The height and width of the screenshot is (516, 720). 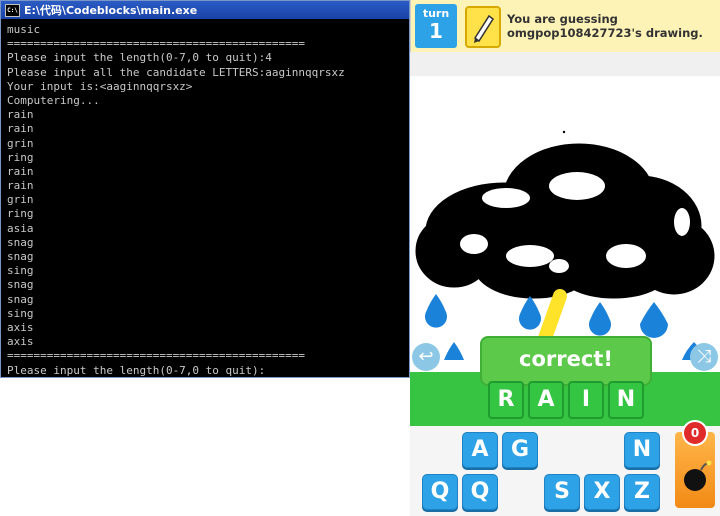 I want to click on console-line: Please input the length(0-7,0 to quit):4, so click(x=139, y=58).